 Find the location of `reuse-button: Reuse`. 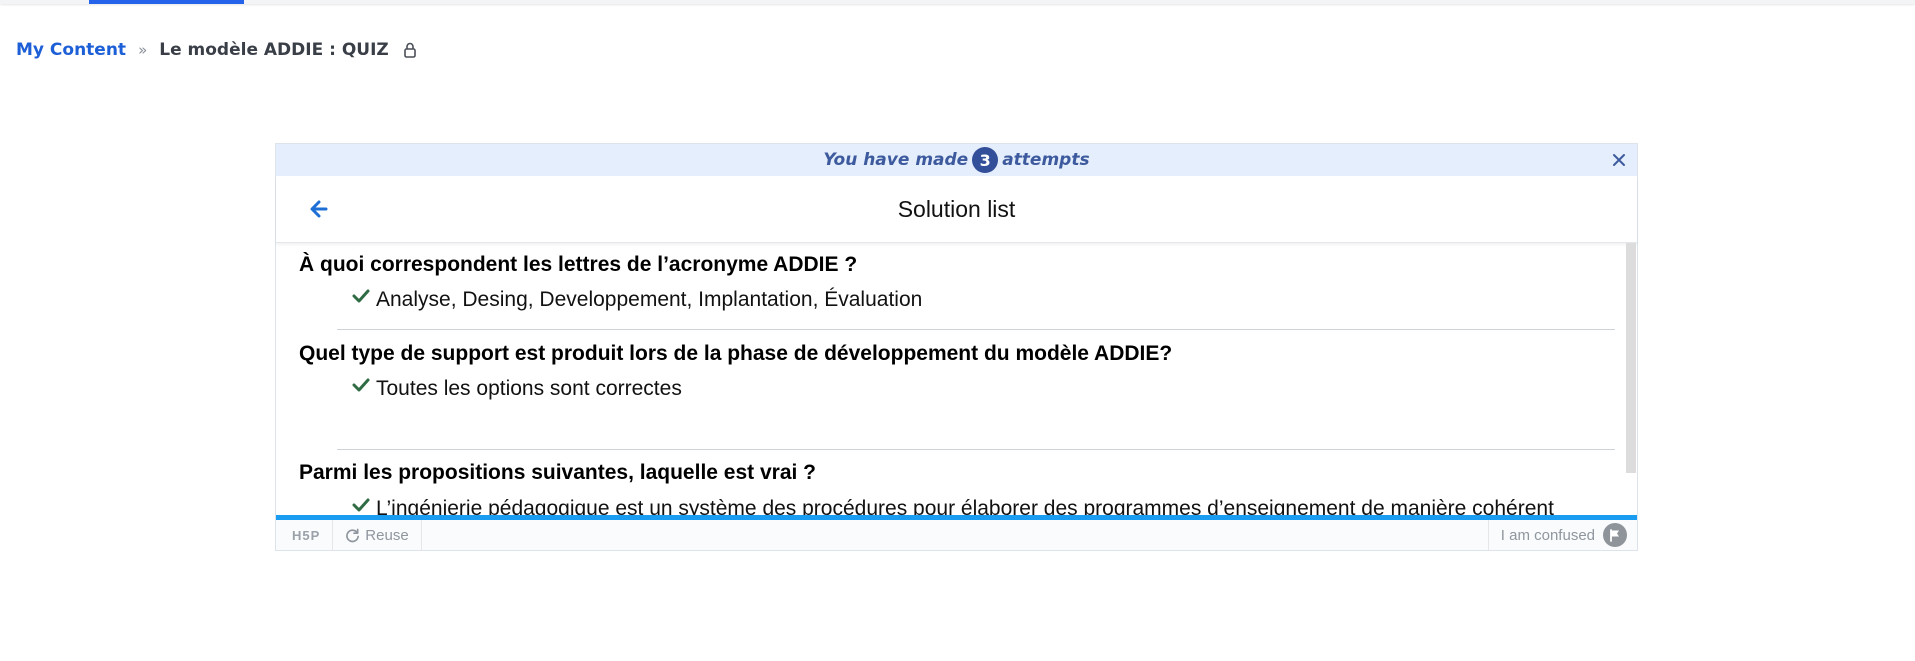

reuse-button: Reuse is located at coordinates (377, 535).